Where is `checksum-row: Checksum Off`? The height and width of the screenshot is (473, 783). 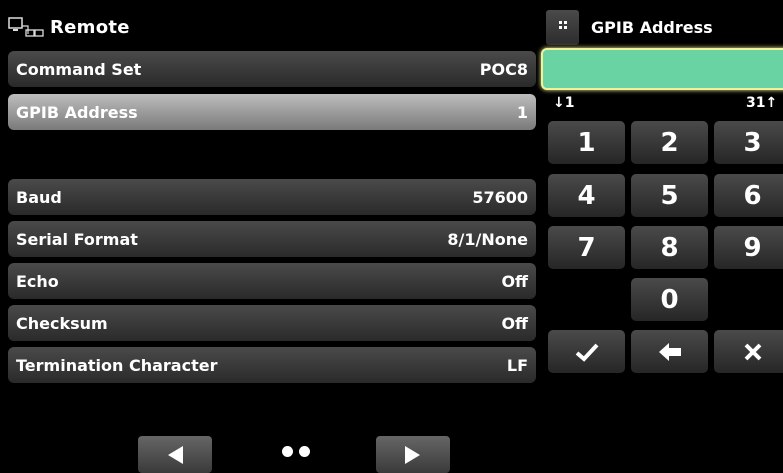 checksum-row: Checksum Off is located at coordinates (272, 323).